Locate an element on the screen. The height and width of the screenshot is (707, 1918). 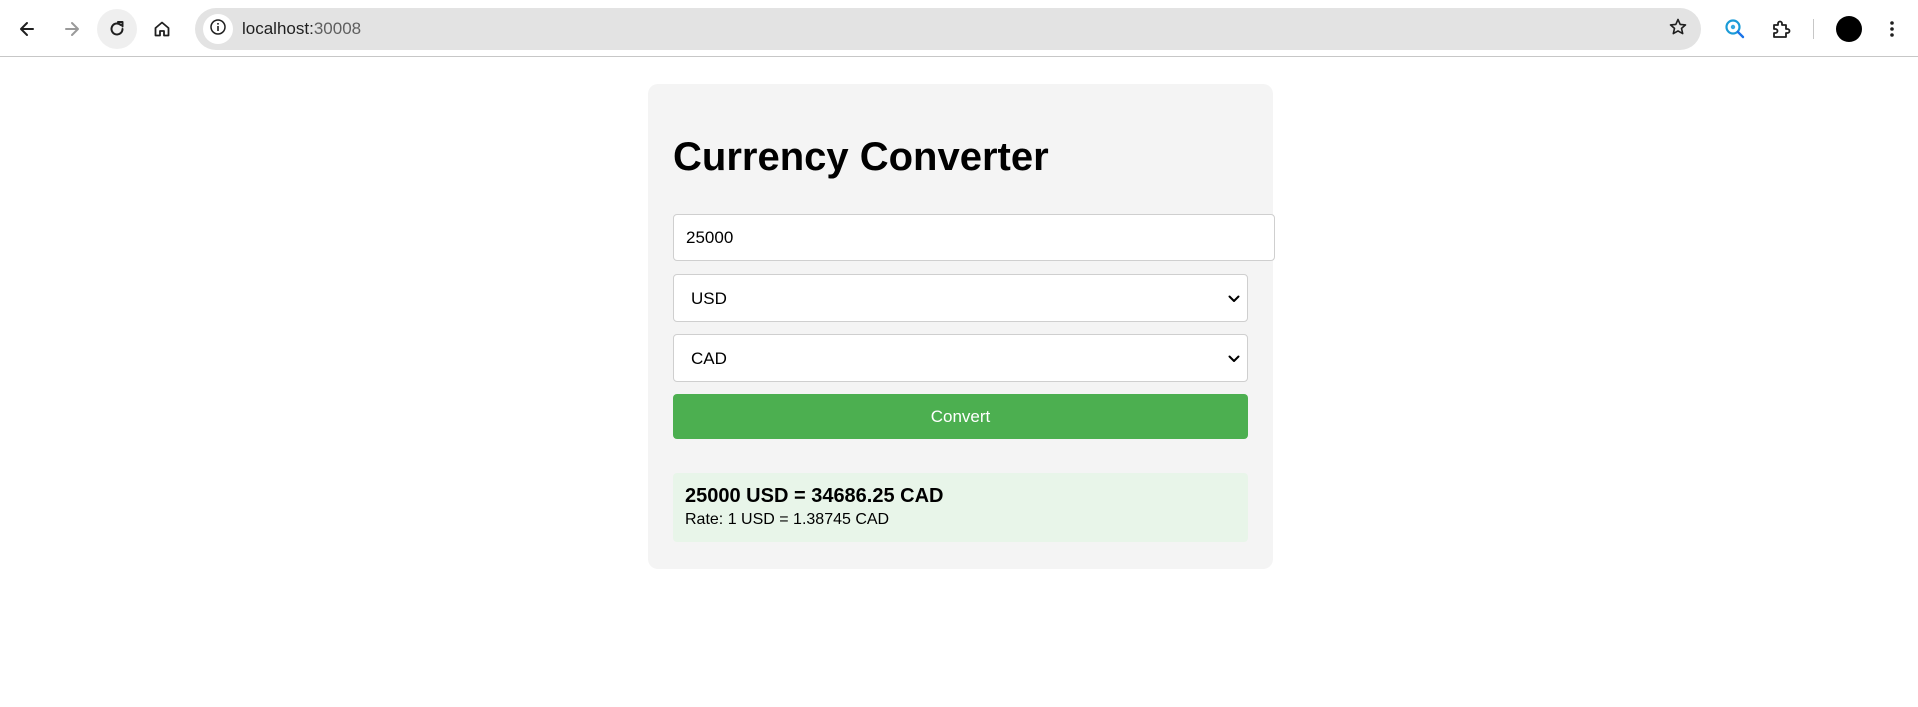
amount-input is located at coordinates (974, 237).